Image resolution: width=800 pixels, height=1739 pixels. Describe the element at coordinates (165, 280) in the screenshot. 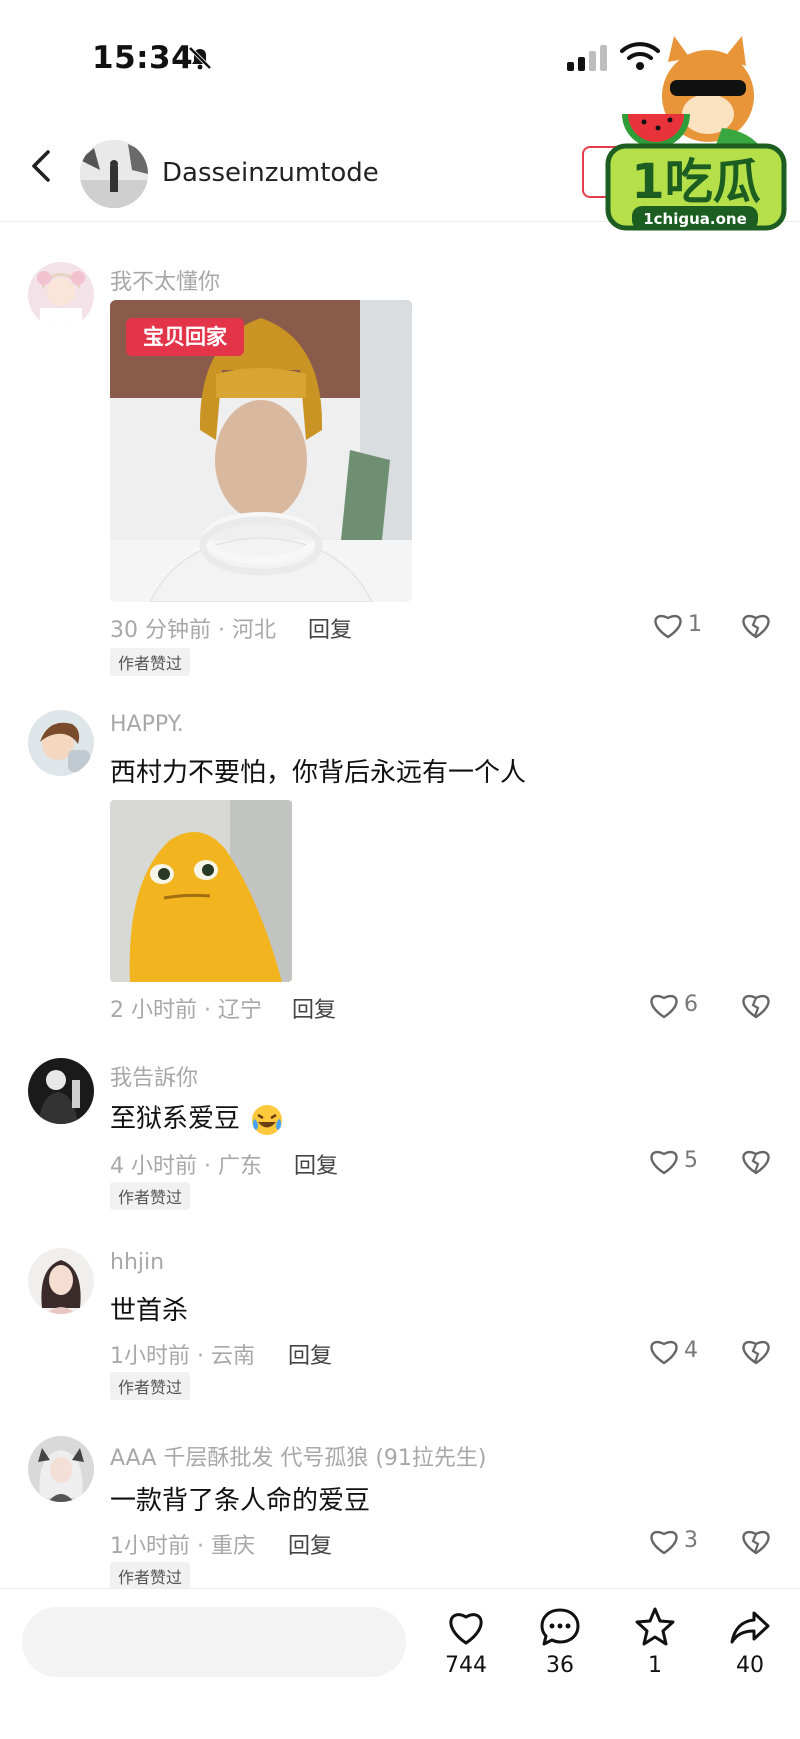

I see `commenter-name: 我不太懂你` at that location.